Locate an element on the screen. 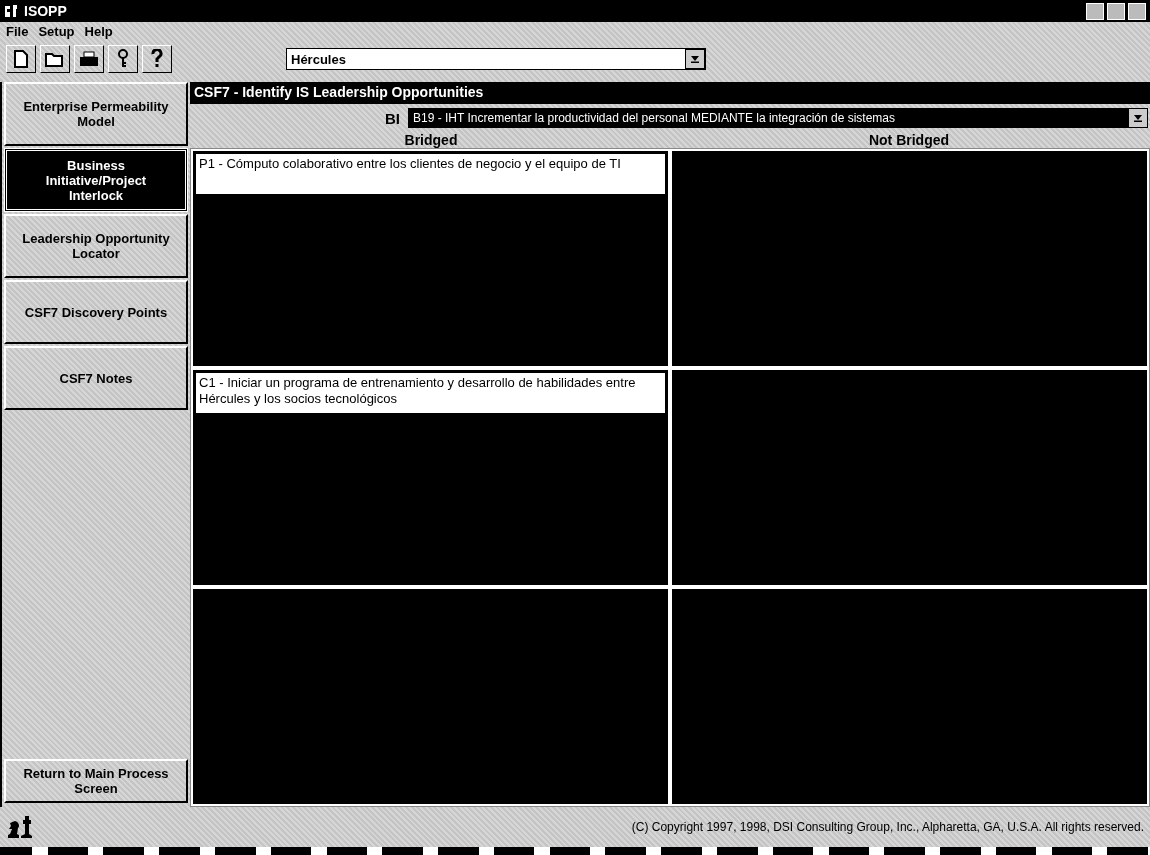 This screenshot has width=1150, height=855. window-title: ISOPP is located at coordinates (45, 11).